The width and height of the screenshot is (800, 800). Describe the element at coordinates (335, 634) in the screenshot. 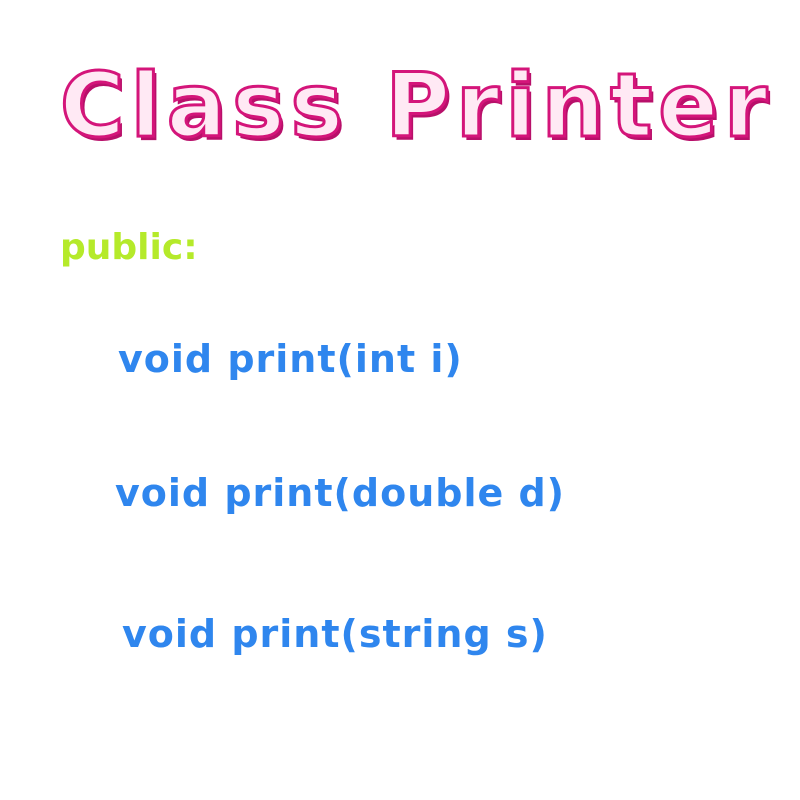

I see `method-print-string: void print(string s)` at that location.